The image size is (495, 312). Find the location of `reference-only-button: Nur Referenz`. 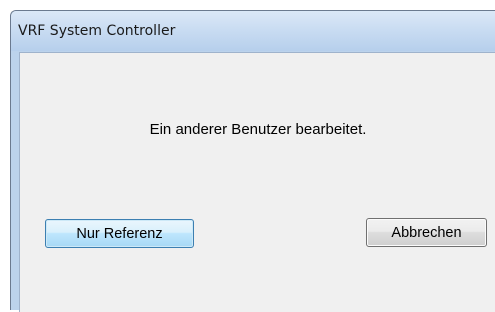

reference-only-button: Nur Referenz is located at coordinates (119, 233).